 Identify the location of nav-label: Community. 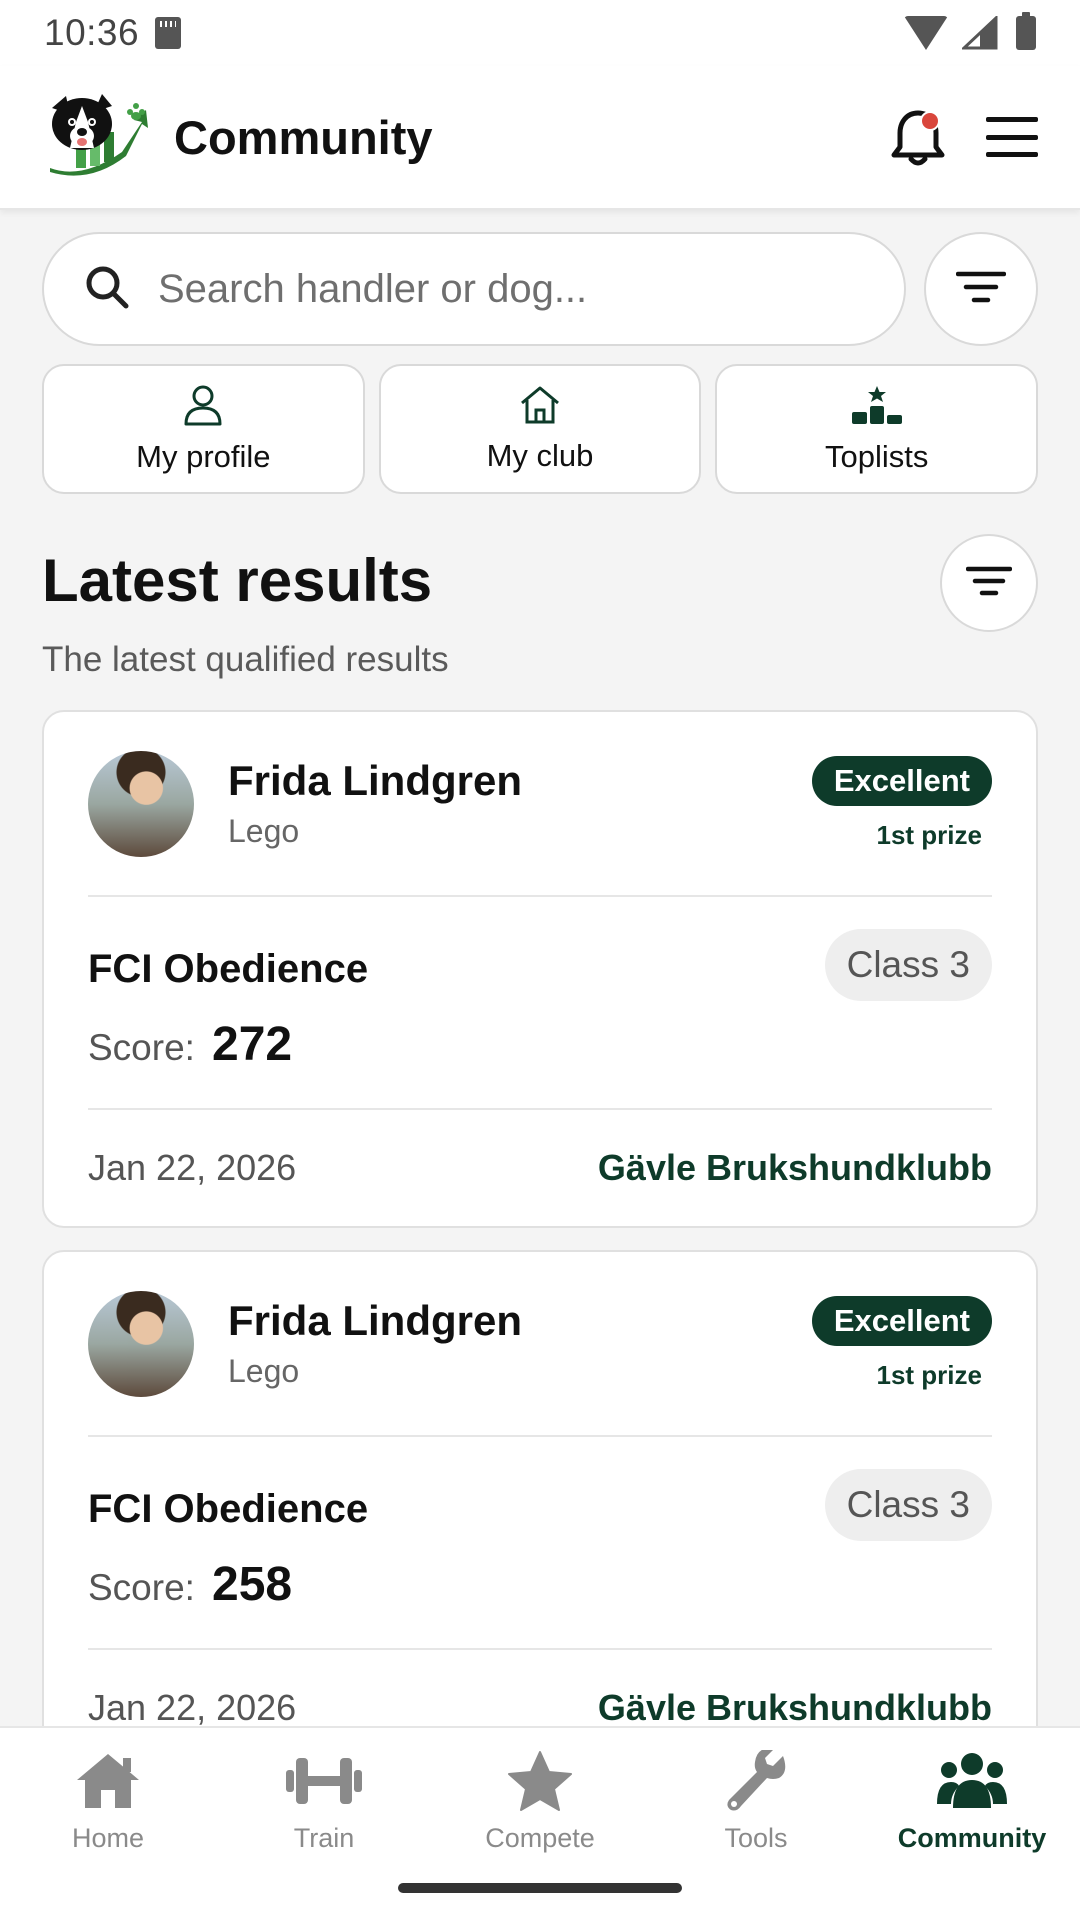
(972, 1838).